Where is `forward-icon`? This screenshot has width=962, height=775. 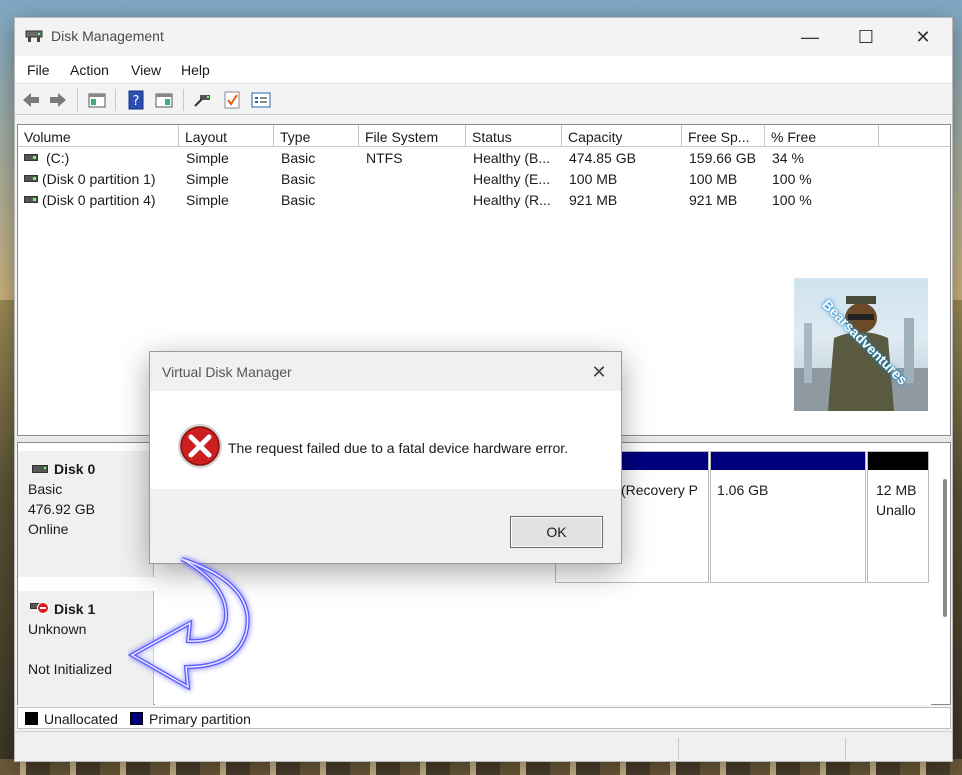 forward-icon is located at coordinates (58, 100).